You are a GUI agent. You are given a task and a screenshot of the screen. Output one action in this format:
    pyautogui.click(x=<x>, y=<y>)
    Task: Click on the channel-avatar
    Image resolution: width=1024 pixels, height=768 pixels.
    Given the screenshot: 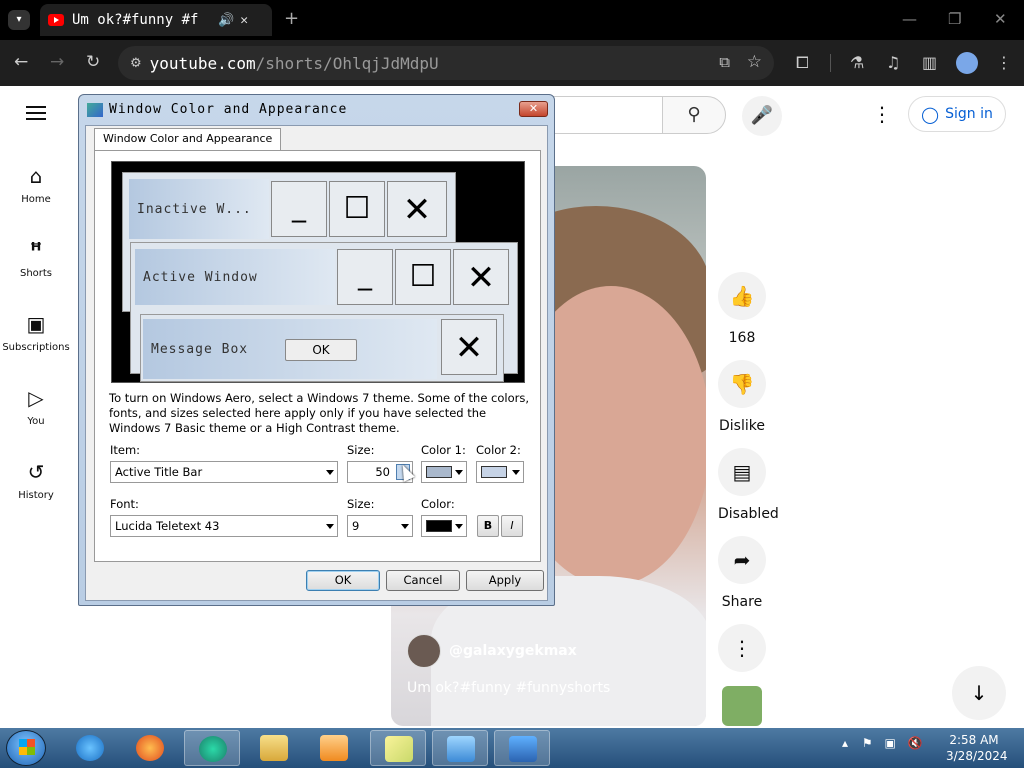 What is the action you would take?
    pyautogui.click(x=424, y=651)
    